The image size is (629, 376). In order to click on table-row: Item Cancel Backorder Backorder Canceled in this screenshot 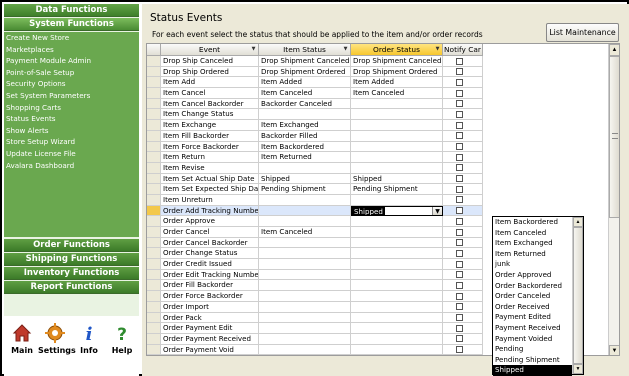, I will do `click(315, 104)`.